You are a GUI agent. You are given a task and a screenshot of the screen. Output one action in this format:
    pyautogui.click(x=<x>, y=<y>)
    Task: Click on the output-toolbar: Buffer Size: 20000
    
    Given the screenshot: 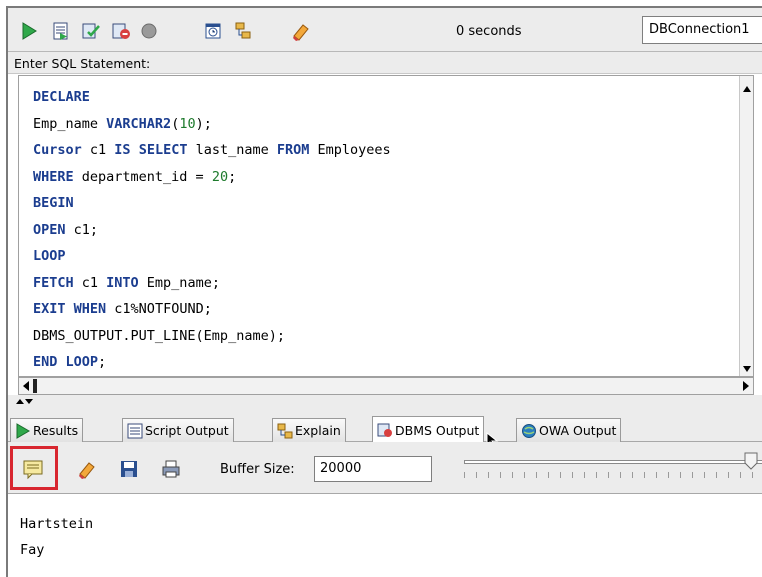 What is the action you would take?
    pyautogui.click(x=385, y=468)
    